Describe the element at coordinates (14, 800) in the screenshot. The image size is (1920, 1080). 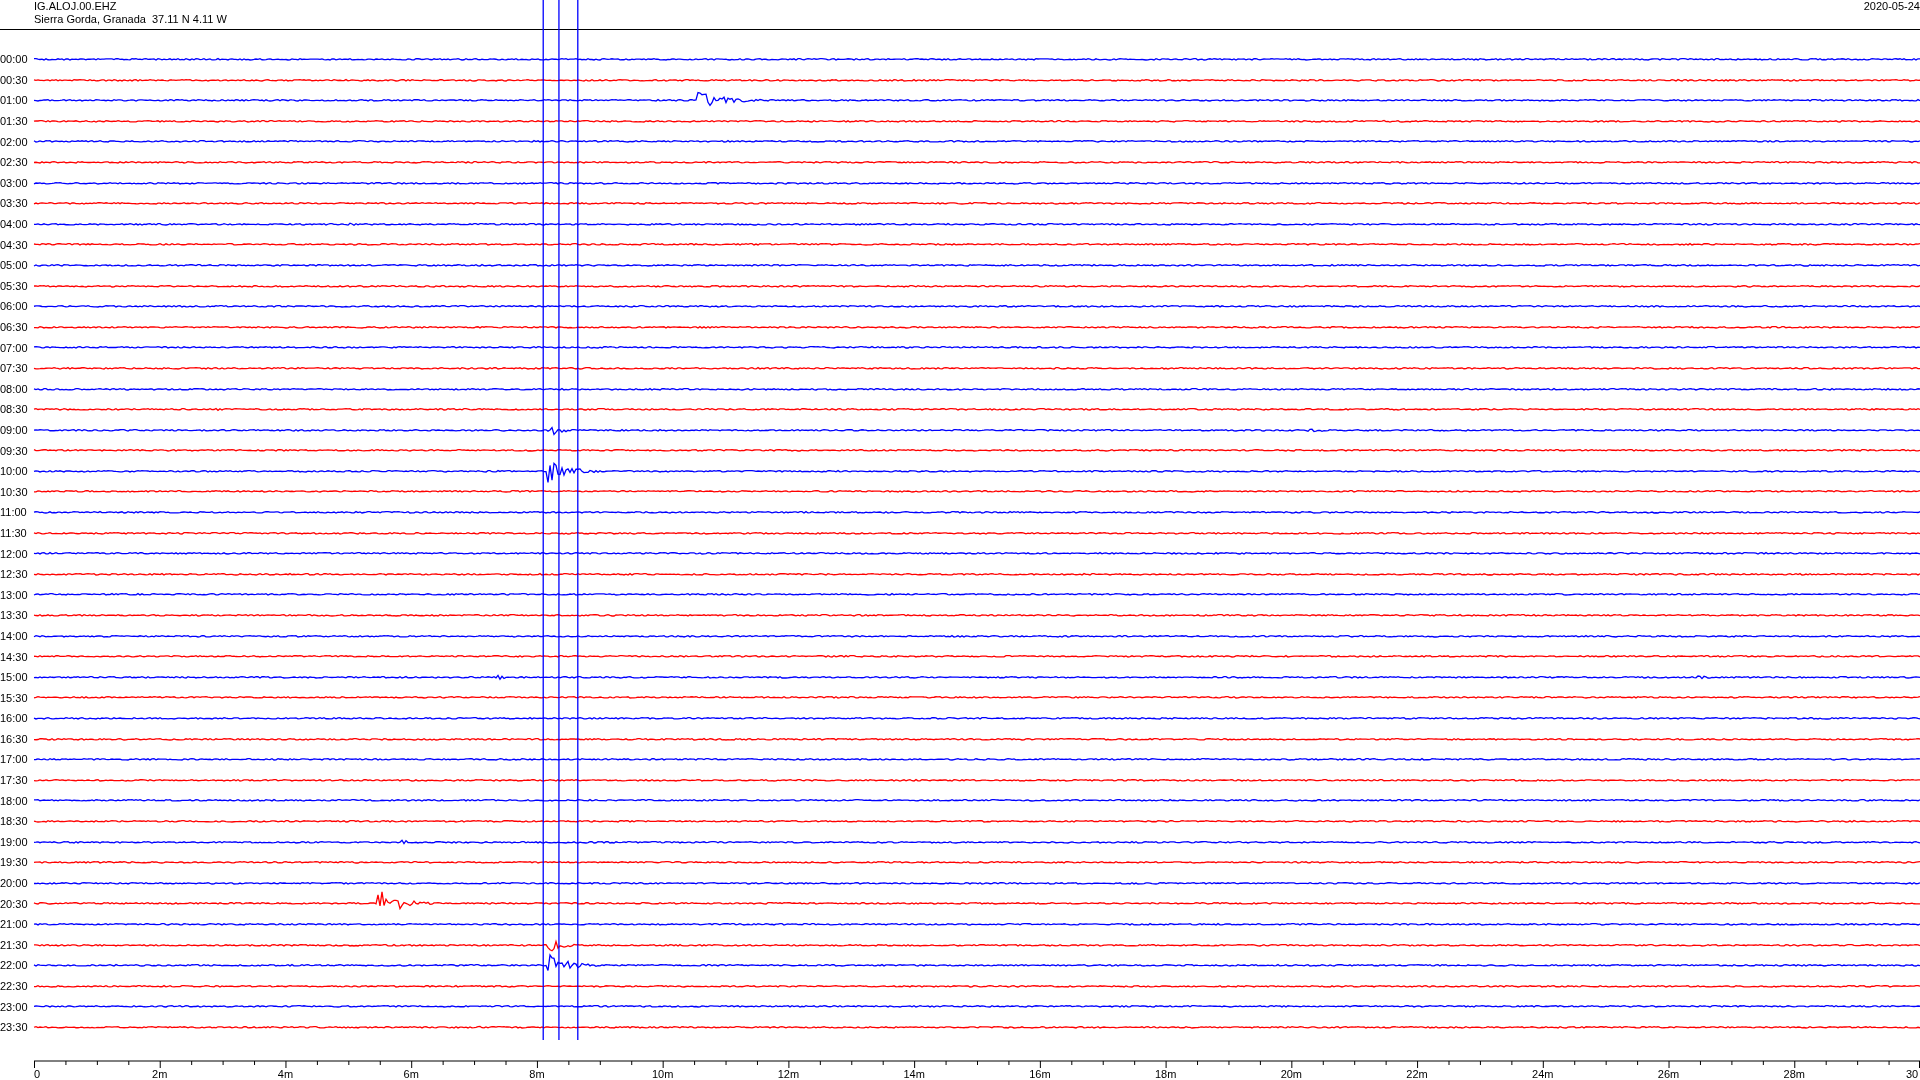
I see `time-label: 18:00` at that location.